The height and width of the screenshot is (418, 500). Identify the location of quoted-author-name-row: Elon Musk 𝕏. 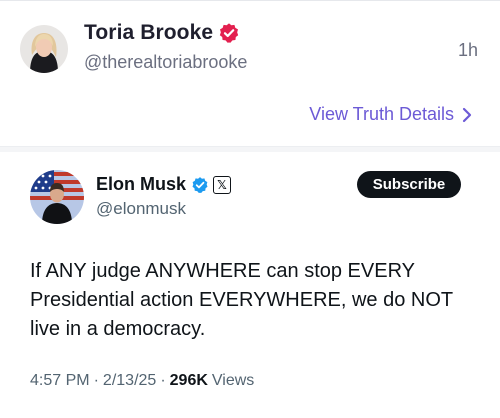
(164, 184).